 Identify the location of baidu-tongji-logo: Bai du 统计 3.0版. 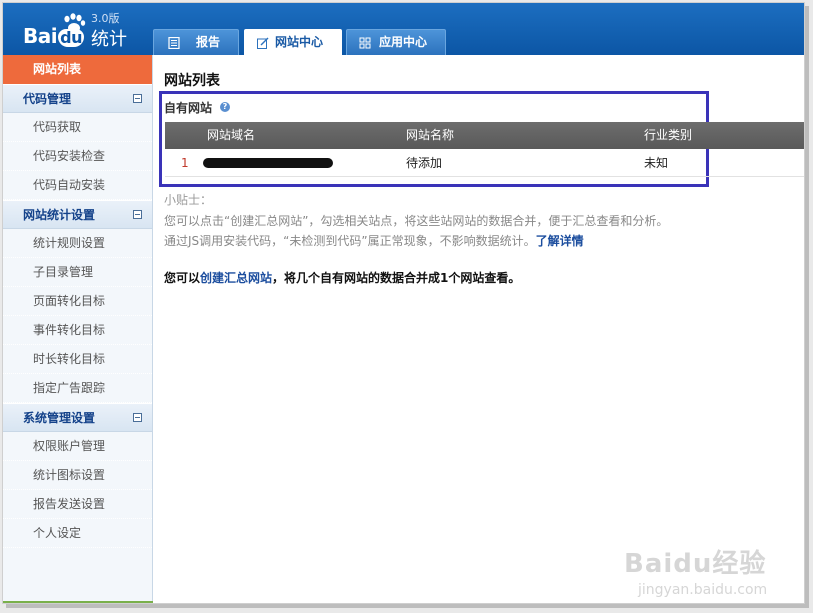
(77, 30).